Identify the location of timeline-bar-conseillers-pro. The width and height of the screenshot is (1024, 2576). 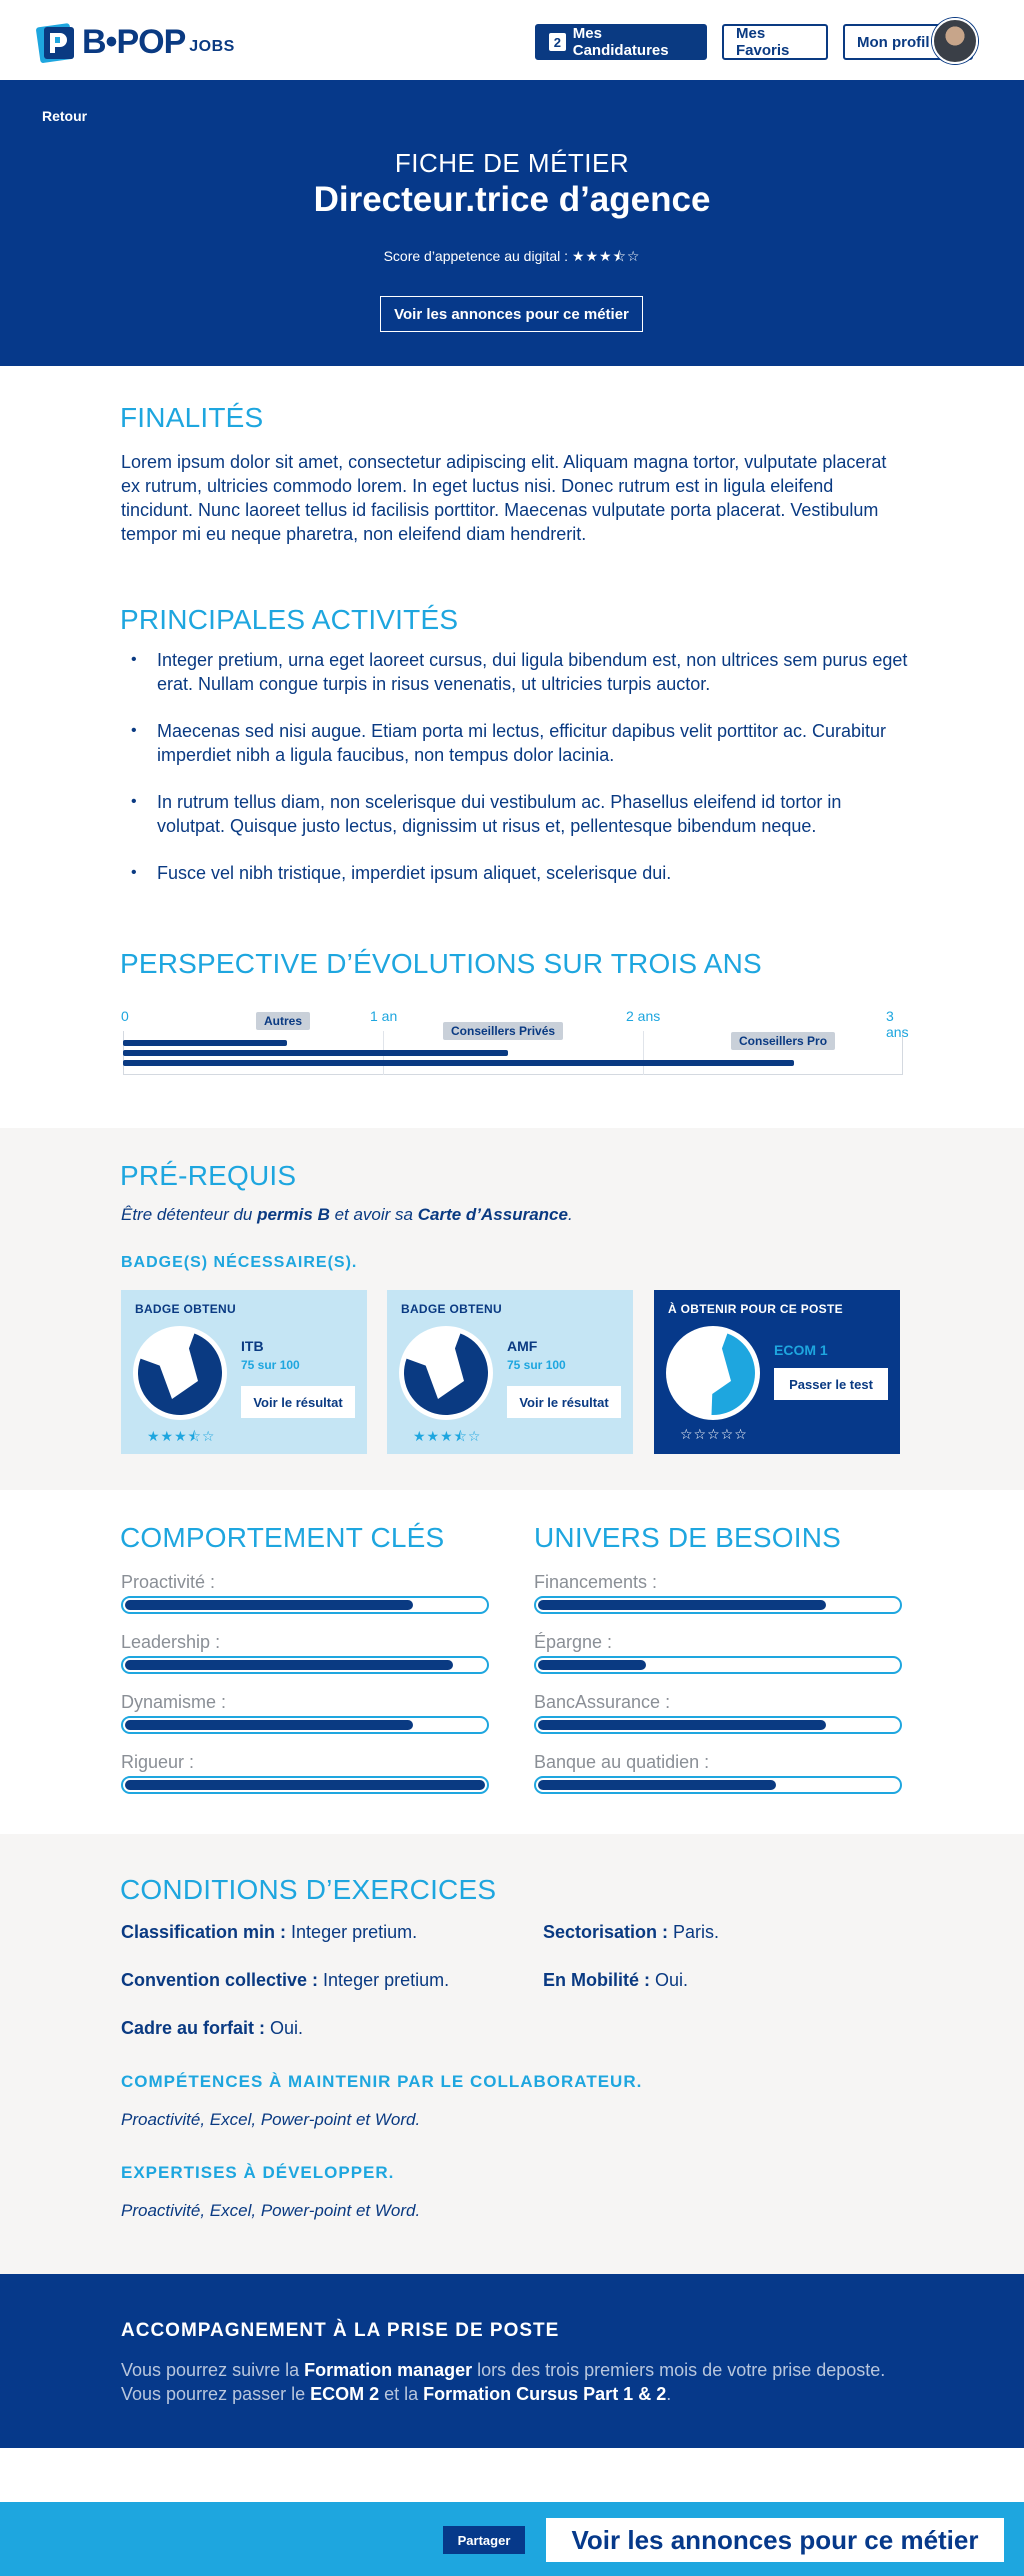
(458, 1063).